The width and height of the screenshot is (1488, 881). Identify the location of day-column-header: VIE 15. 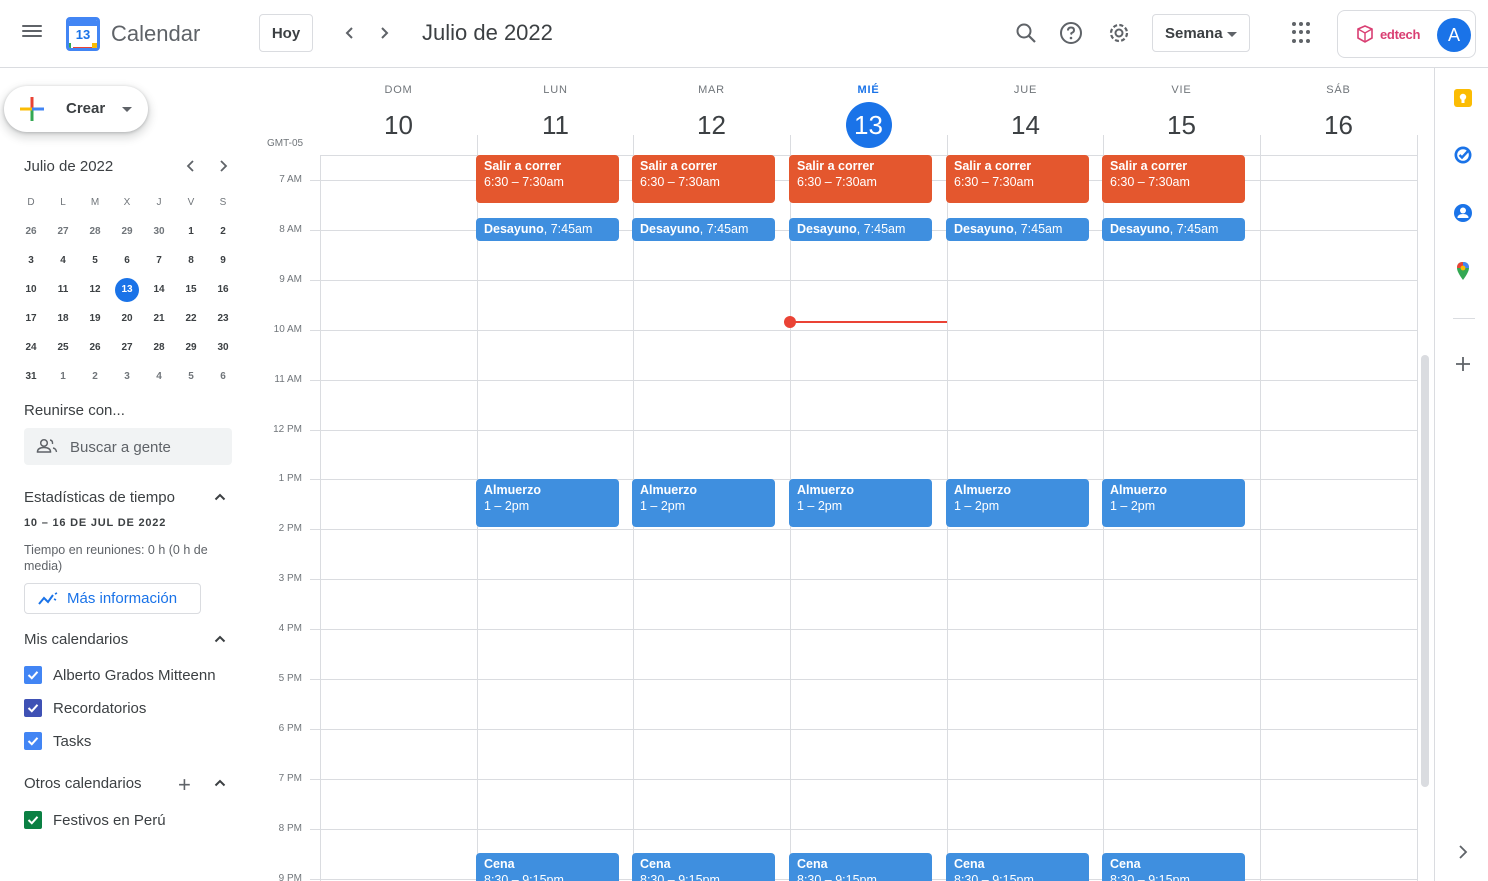
(1181, 116).